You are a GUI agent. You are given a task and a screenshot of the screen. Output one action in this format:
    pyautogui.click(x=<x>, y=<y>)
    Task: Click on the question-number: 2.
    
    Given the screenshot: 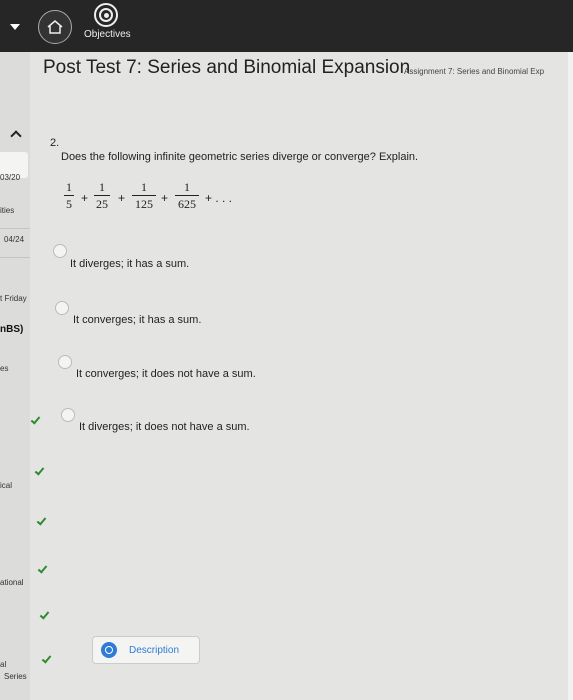 What is the action you would take?
    pyautogui.click(x=55, y=143)
    